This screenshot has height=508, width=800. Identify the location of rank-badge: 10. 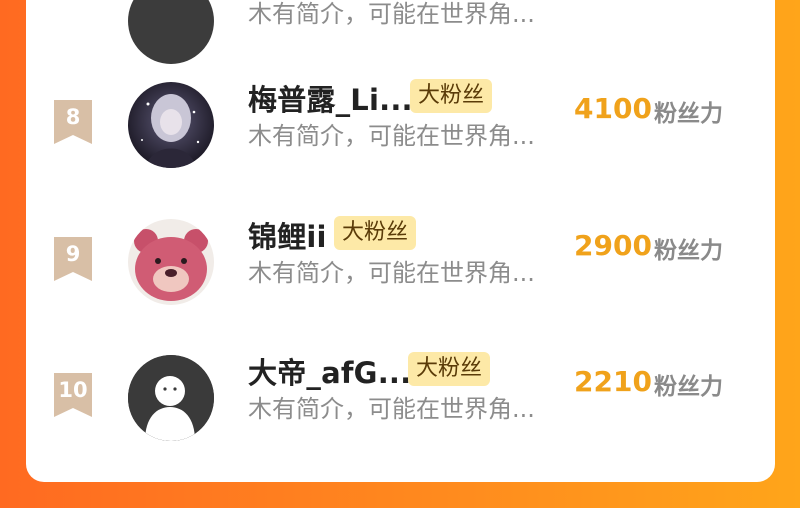
(73, 395).